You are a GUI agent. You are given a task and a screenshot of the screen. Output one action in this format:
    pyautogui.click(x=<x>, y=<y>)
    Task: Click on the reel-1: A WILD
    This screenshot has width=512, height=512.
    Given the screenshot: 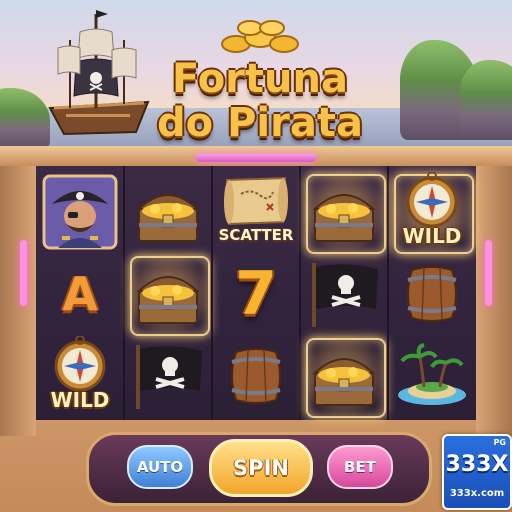 What is the action you would take?
    pyautogui.click(x=80, y=293)
    